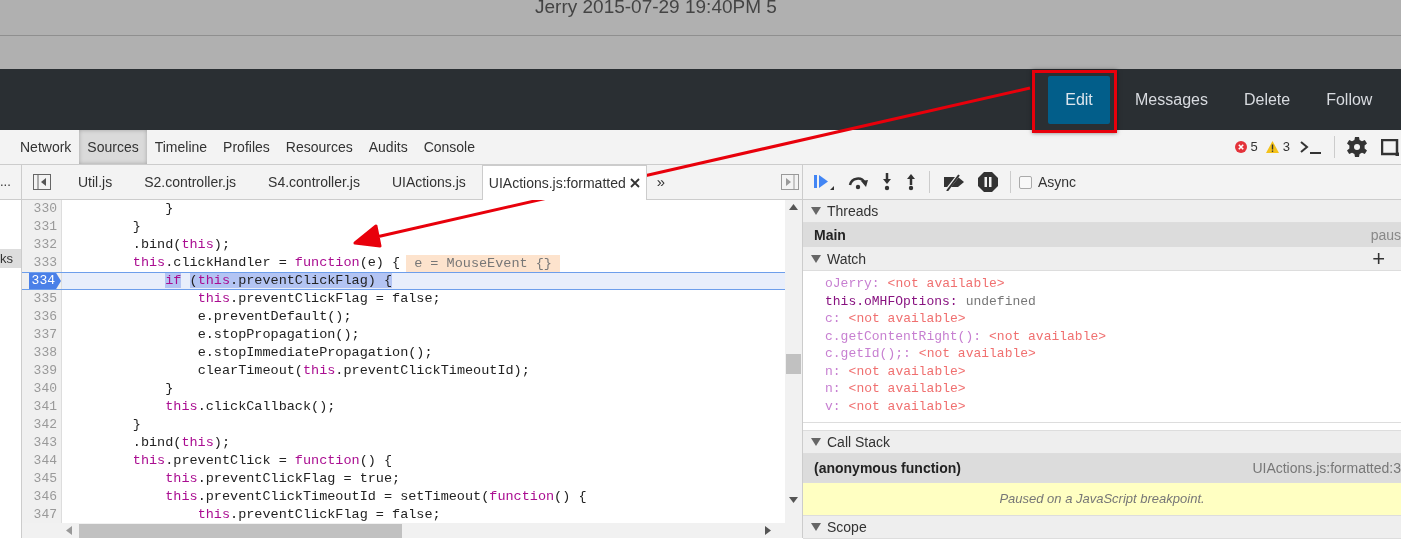  I want to click on step-into-icon, so click(887, 182).